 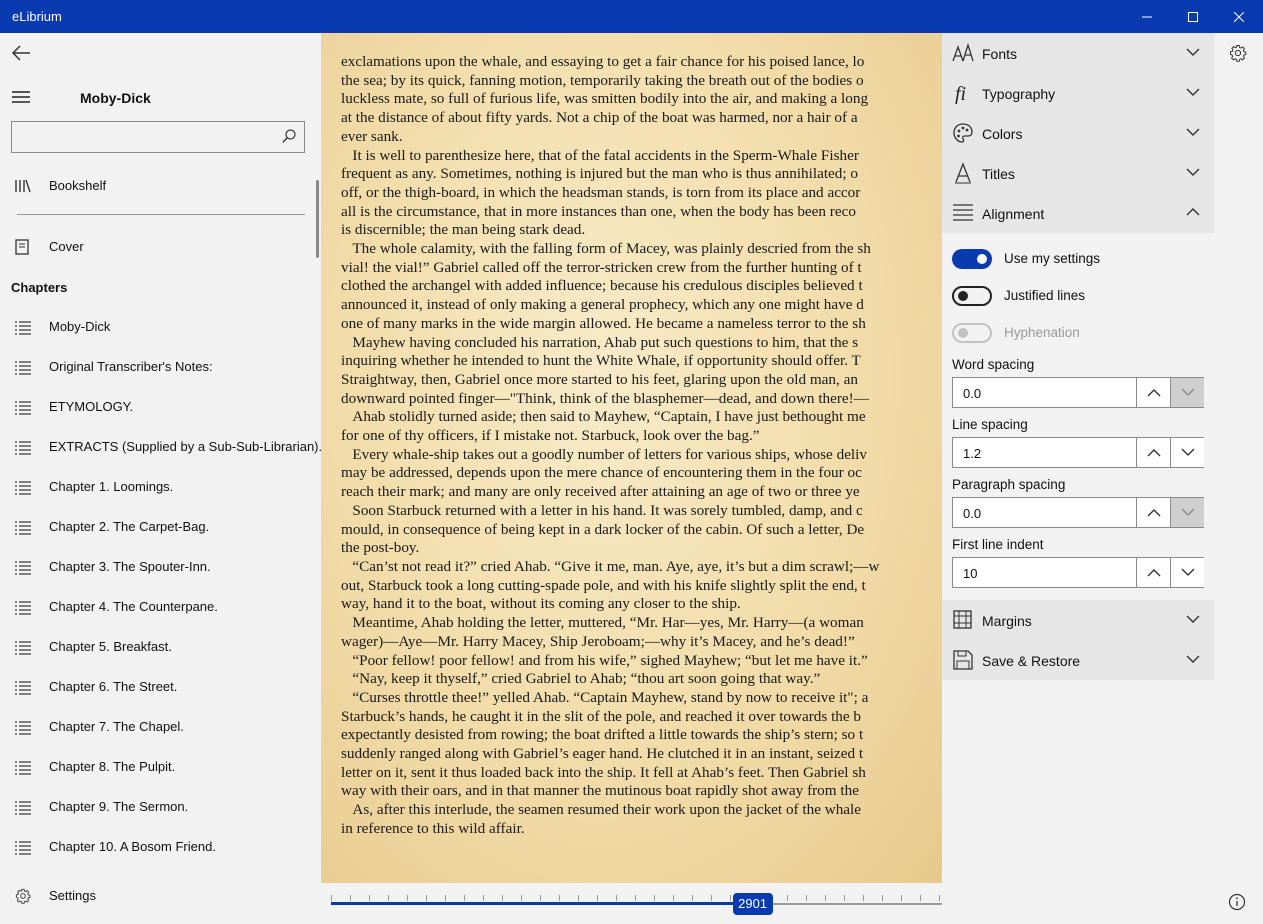 I want to click on section-colors: Colors, so click(x=1078, y=133).